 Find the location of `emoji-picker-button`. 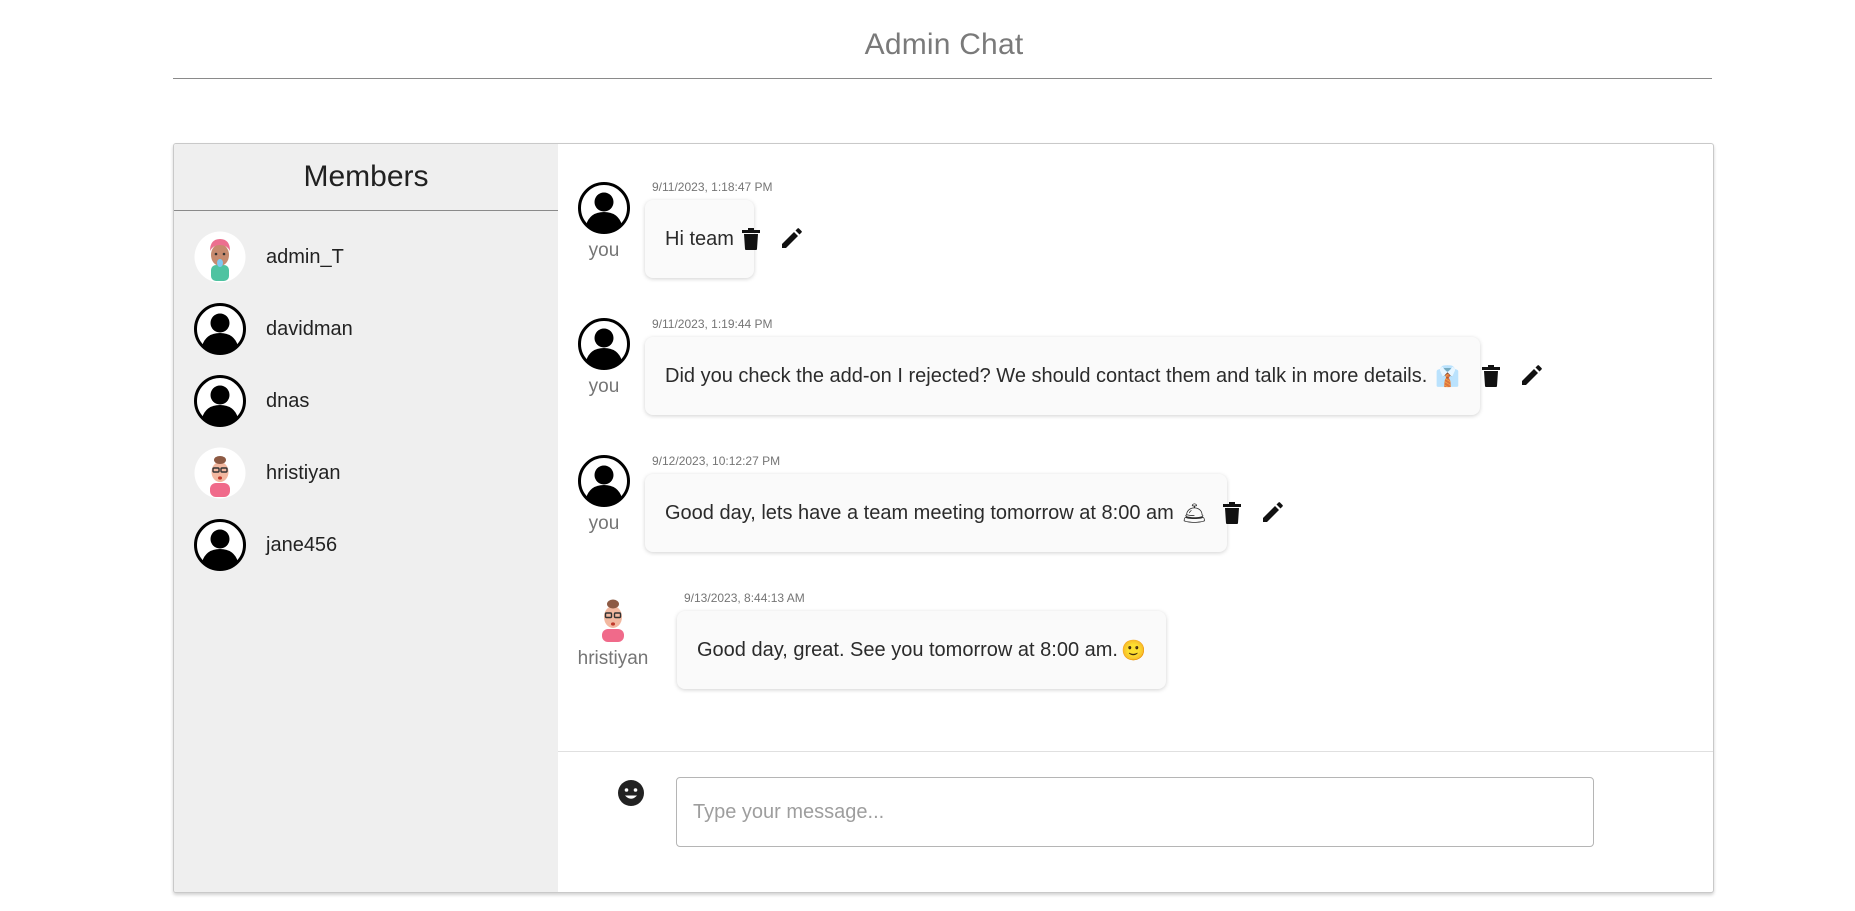

emoji-picker-button is located at coordinates (631, 793).